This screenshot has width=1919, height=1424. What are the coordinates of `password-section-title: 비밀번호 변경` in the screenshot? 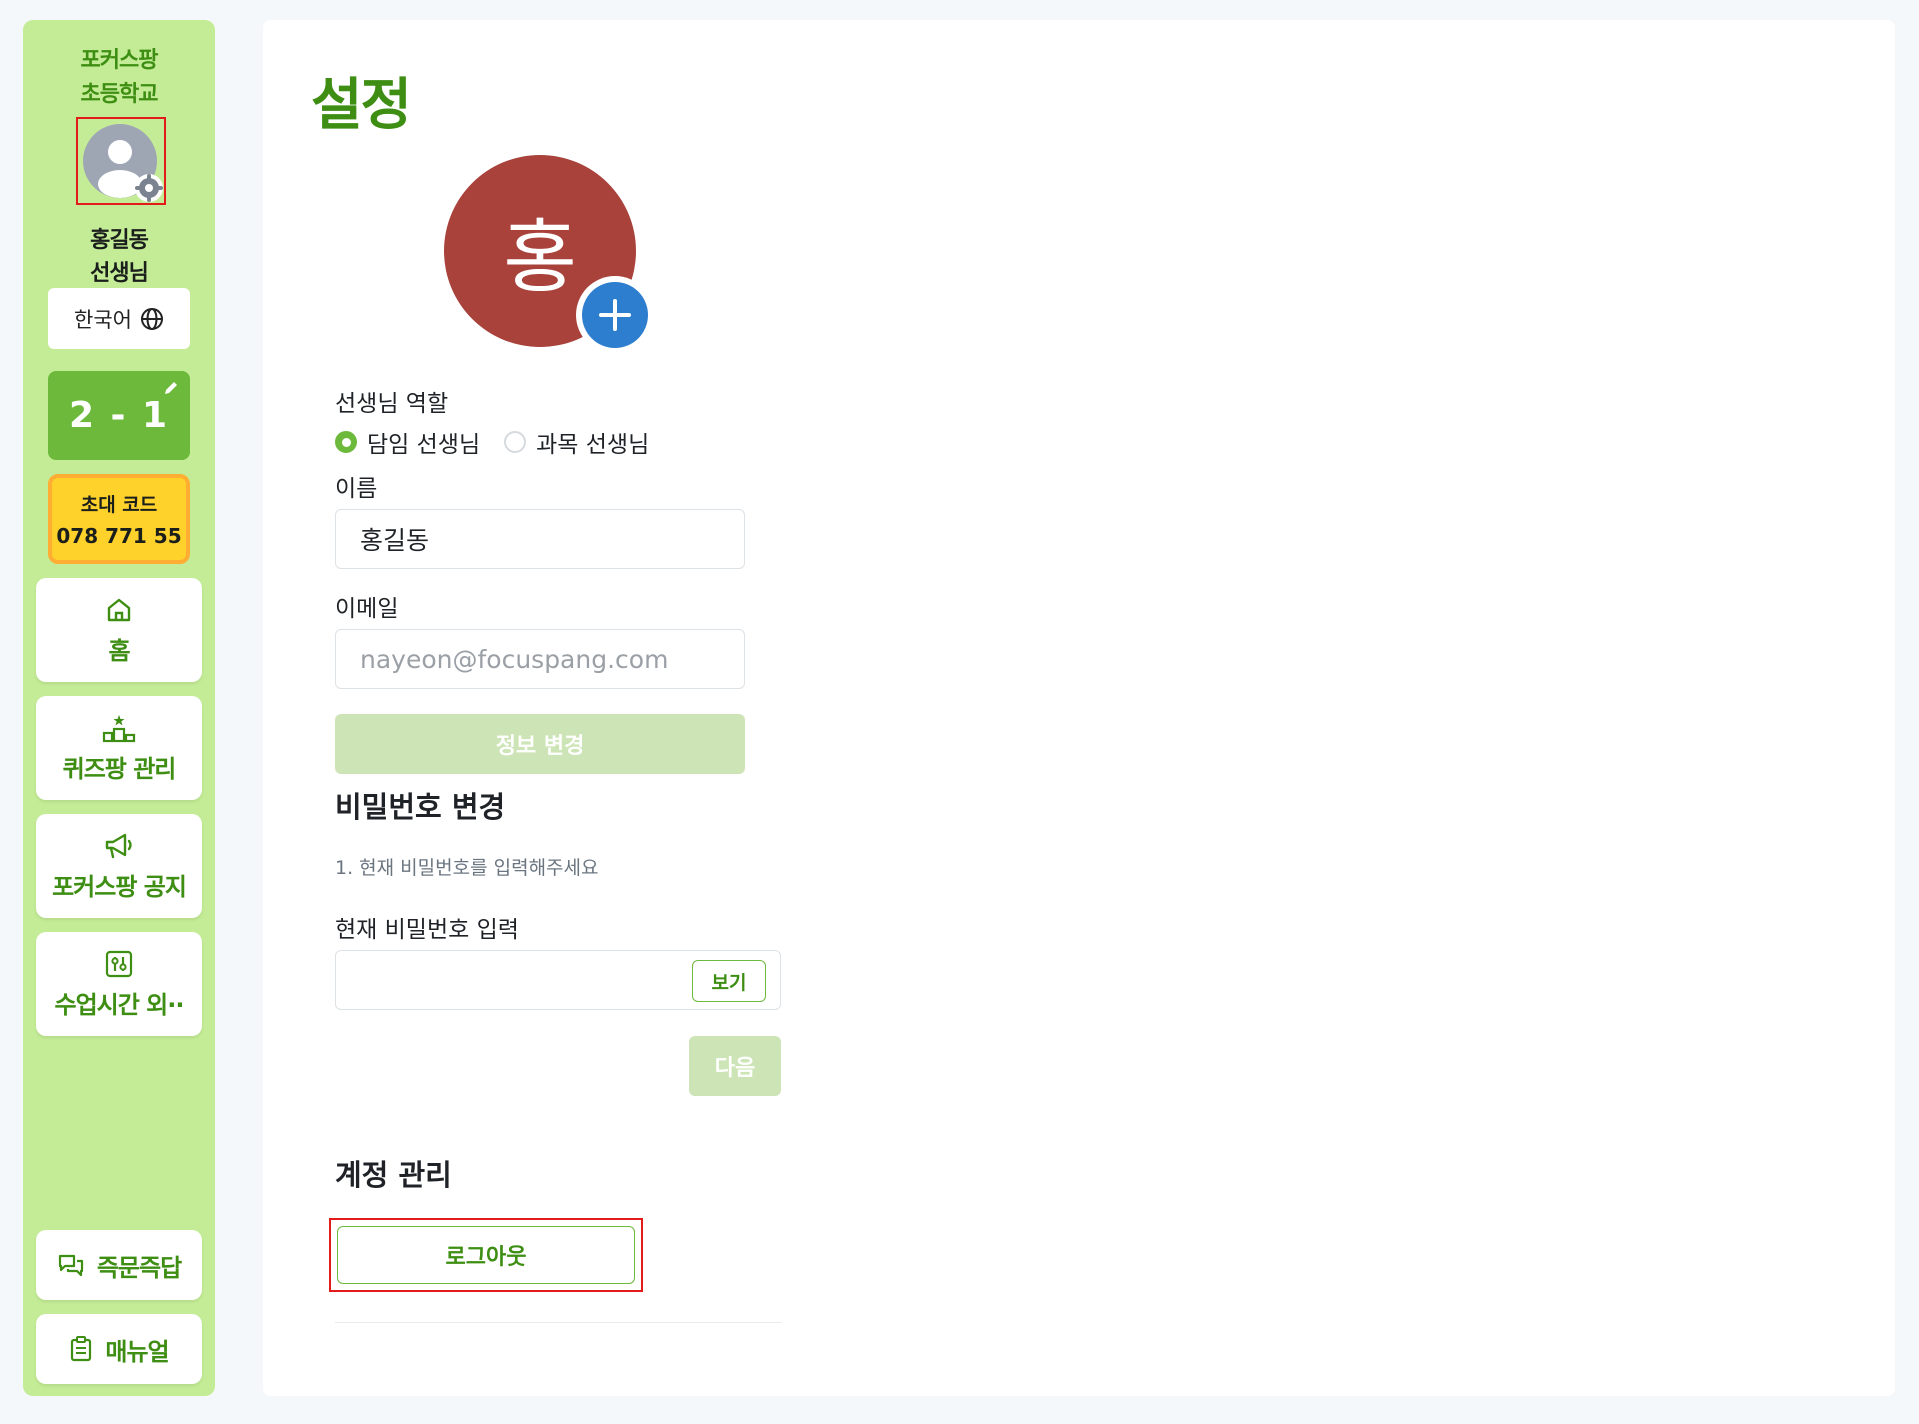 It's located at (420, 807).